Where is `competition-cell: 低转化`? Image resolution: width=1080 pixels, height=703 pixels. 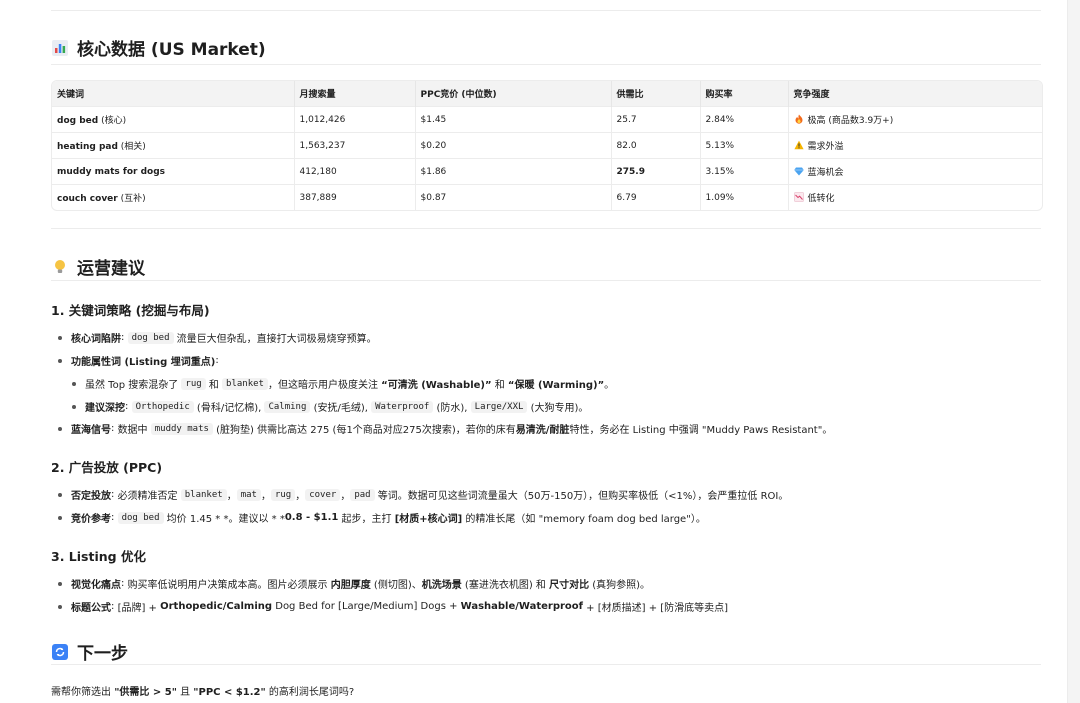
competition-cell: 低转化 is located at coordinates (915, 197).